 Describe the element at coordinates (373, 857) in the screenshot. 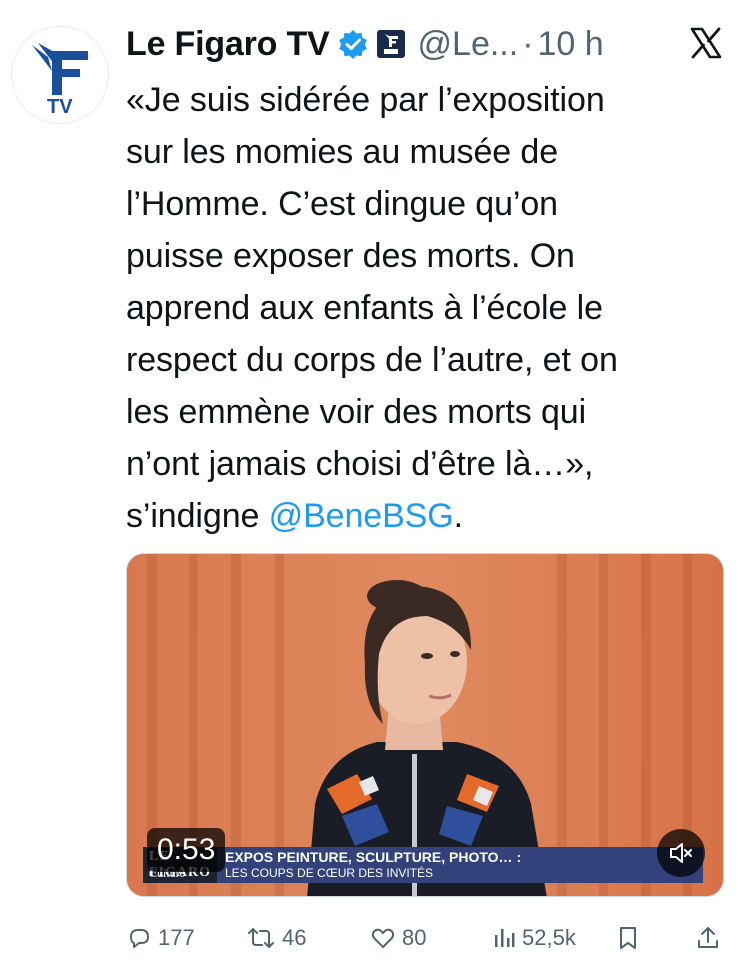

I see `lower-third-headline: EXPOS PEINTURE, SCULPTURE, PHOTO… :` at that location.